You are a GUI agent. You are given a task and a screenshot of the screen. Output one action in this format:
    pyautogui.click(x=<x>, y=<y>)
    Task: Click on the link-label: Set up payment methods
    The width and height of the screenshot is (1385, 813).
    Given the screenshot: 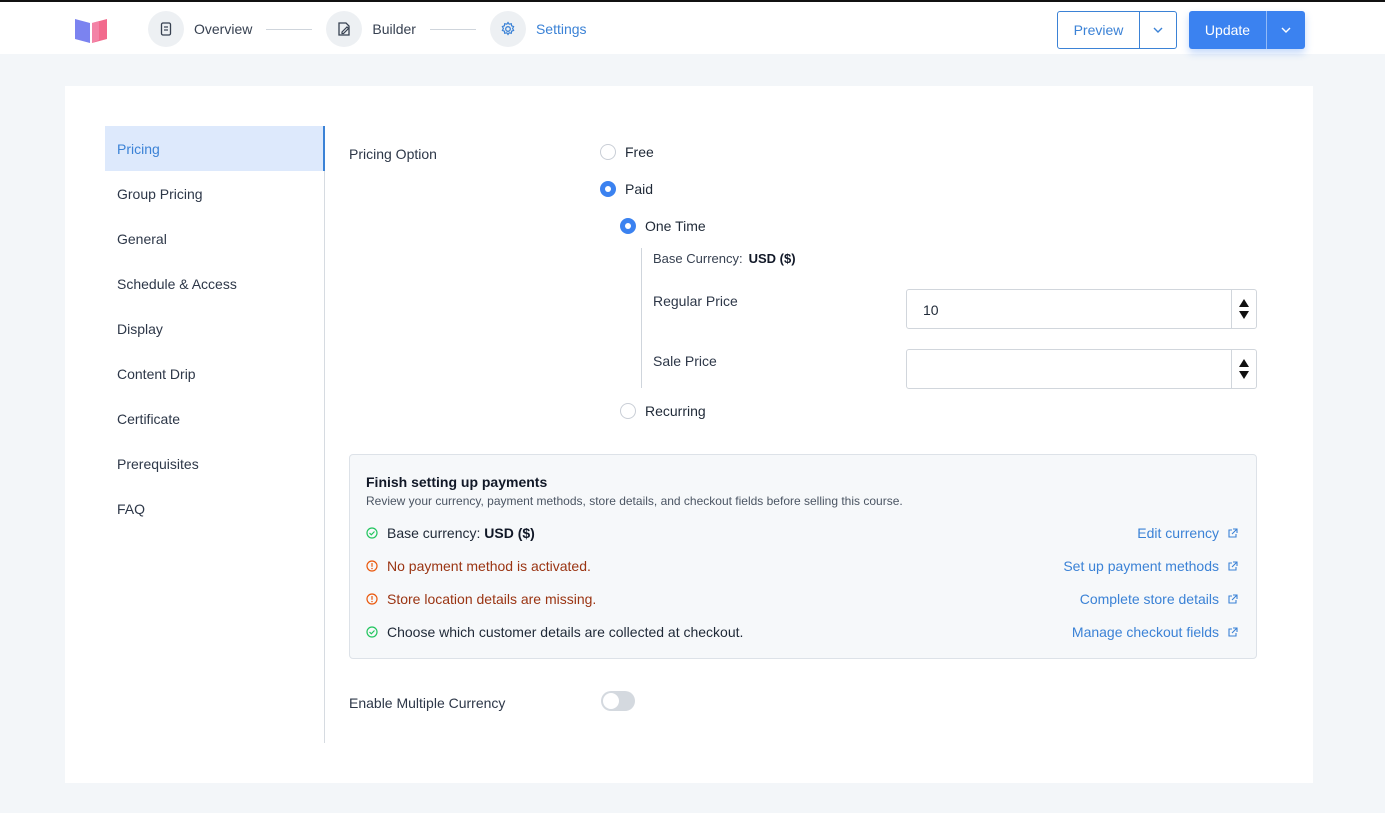 What is the action you would take?
    pyautogui.click(x=1141, y=566)
    